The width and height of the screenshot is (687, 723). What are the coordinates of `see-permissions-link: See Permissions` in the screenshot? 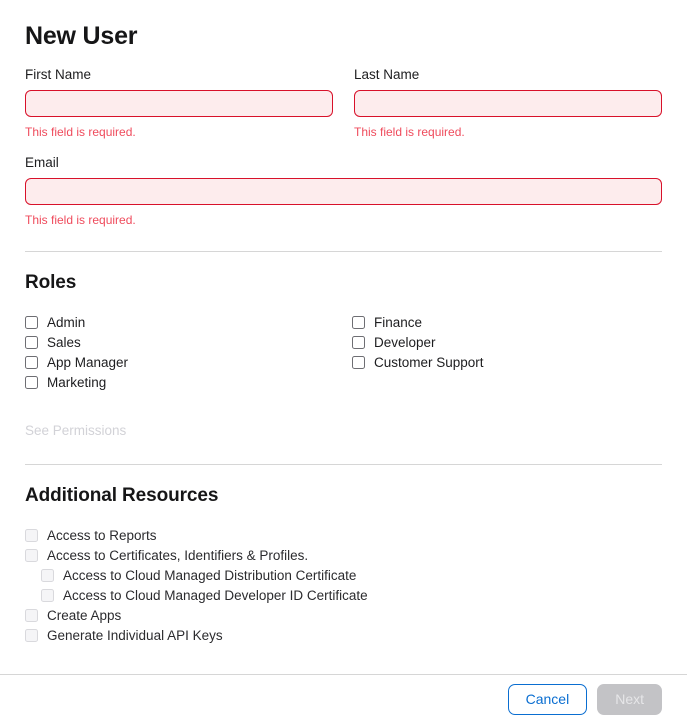 It's located at (75, 431).